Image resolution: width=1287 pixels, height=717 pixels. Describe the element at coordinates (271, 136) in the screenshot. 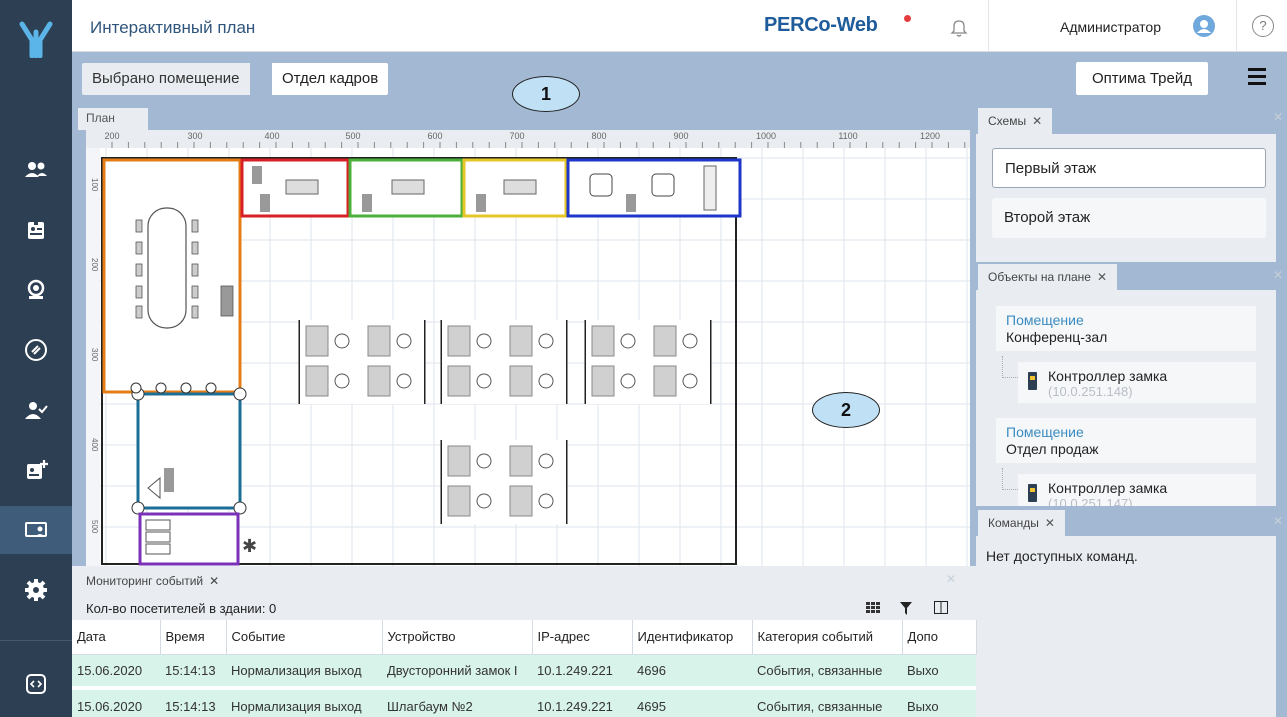

I see `ruler-label: 400` at that location.